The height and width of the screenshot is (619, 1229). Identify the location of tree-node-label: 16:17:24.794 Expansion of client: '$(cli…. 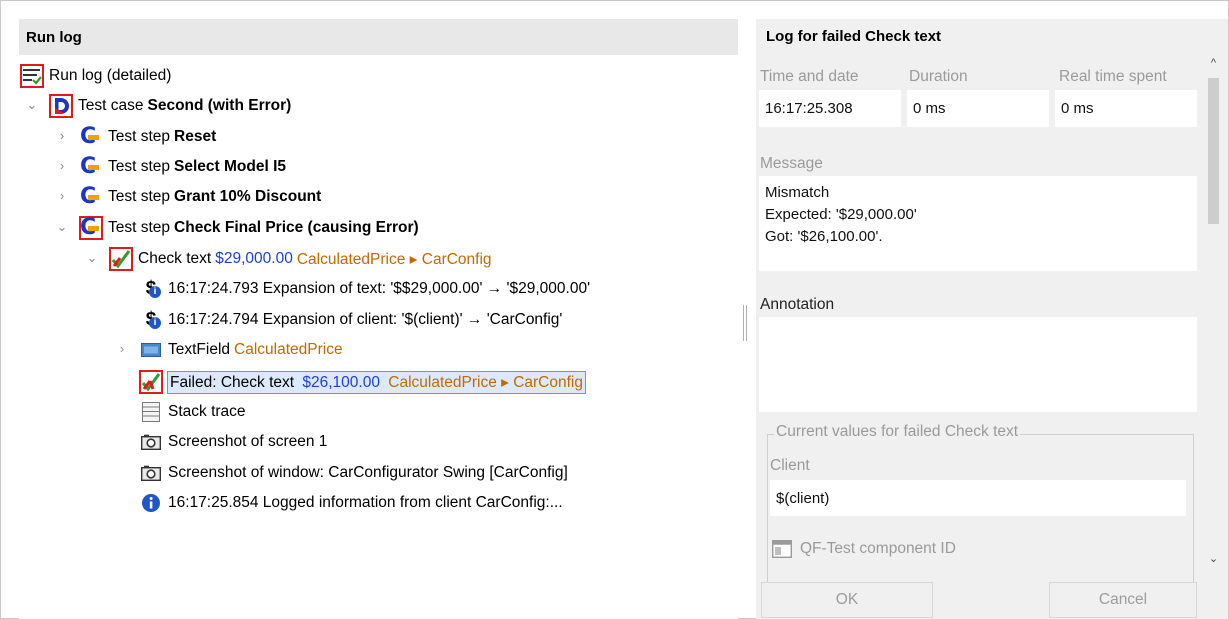
(365, 319).